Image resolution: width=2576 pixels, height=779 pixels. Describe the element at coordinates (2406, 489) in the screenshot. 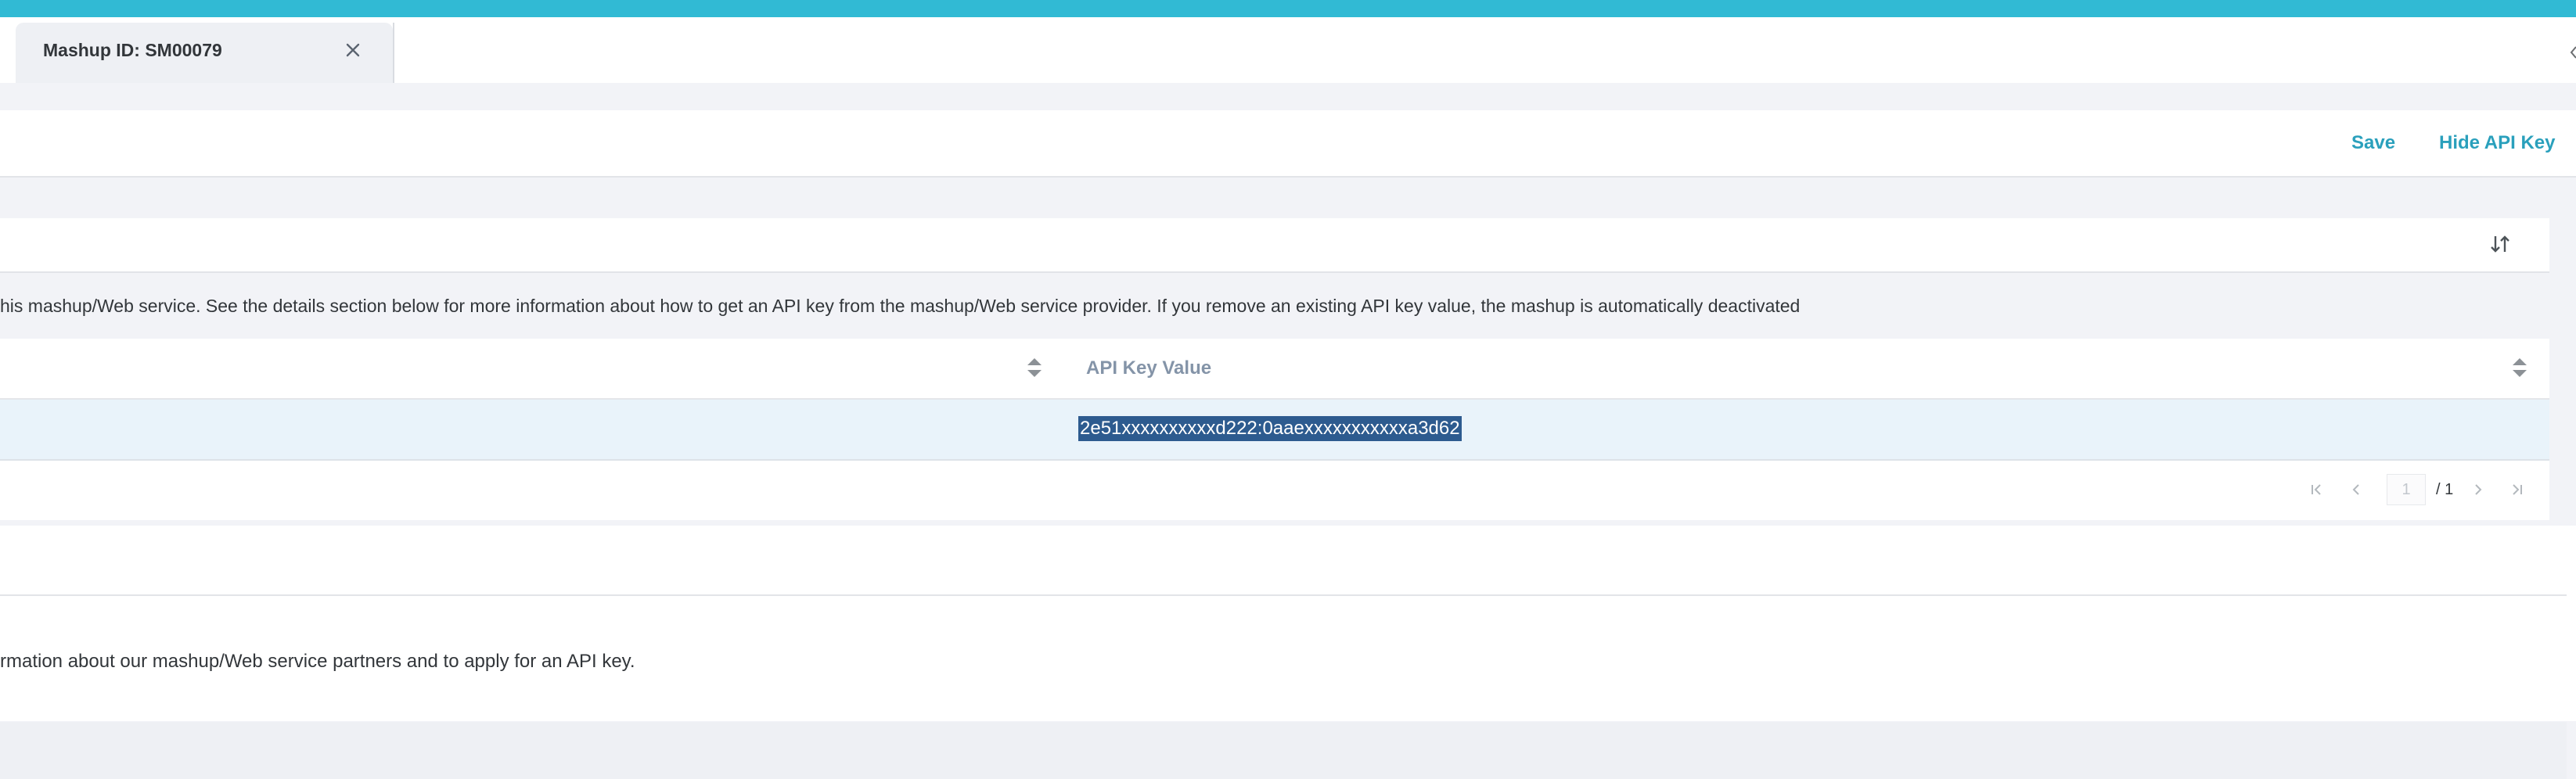

I see `page-number-input: 1` at that location.